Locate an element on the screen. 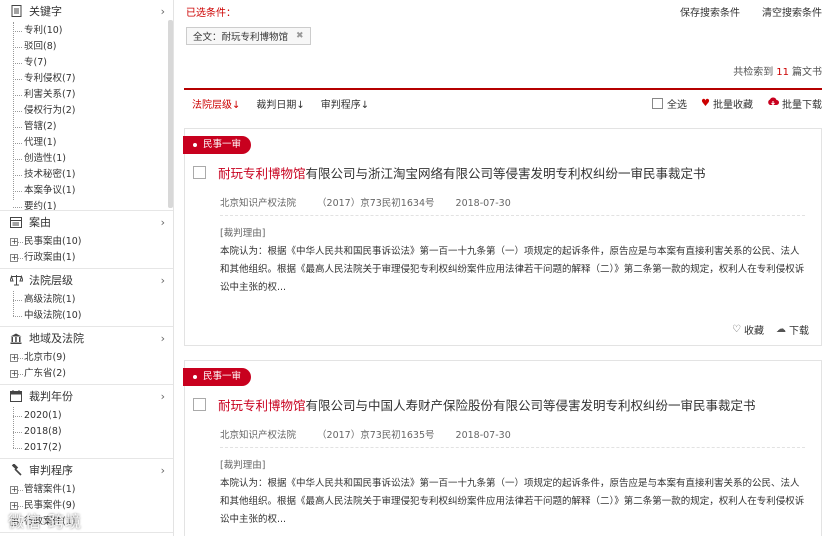 The image size is (830, 536). count-suffix: 篇文书 is located at coordinates (807, 72).